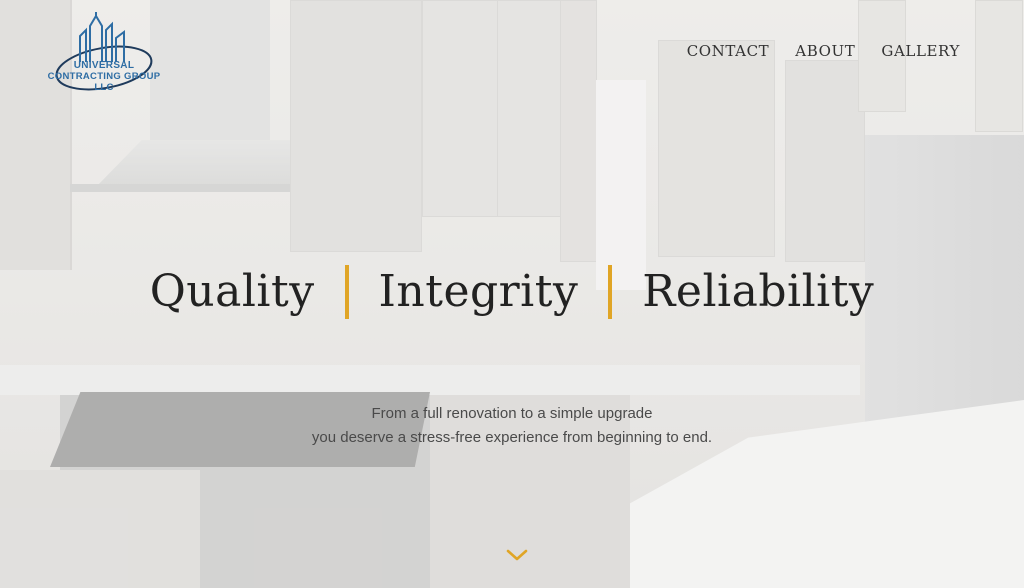 This screenshot has height=588, width=1024. I want to click on scroll-down-button, so click(517, 555).